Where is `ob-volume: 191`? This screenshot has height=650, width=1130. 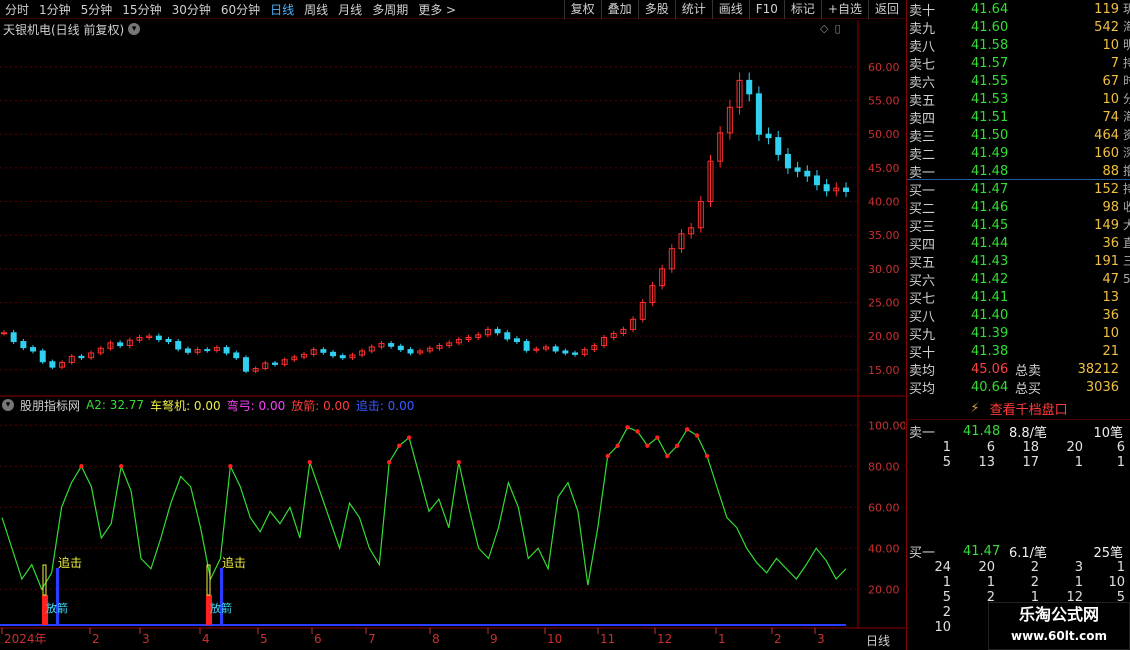 ob-volume: 191 is located at coordinates (1106, 261).